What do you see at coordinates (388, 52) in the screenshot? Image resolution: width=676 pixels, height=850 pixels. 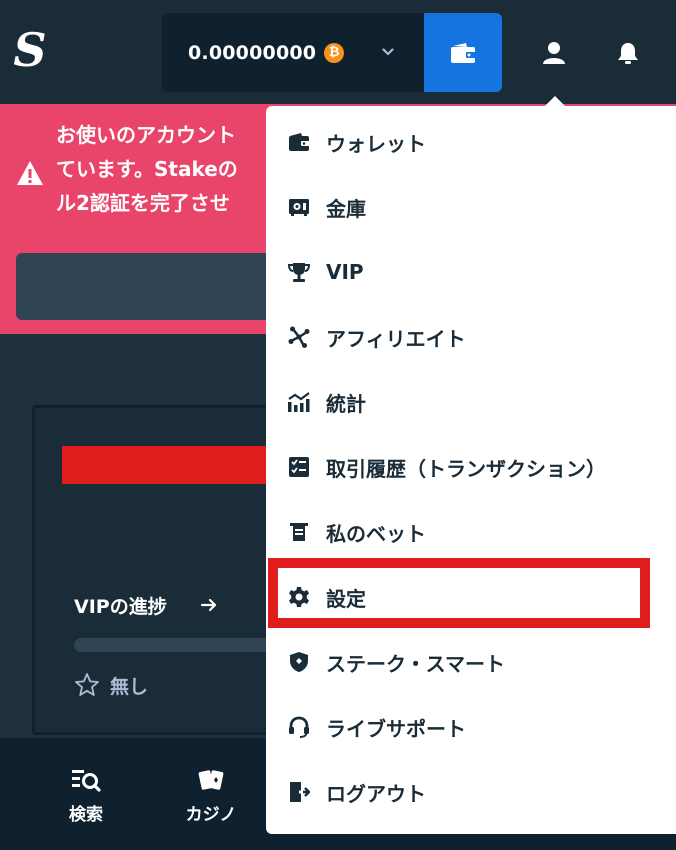 I see `chevron-down-icon` at bounding box center [388, 52].